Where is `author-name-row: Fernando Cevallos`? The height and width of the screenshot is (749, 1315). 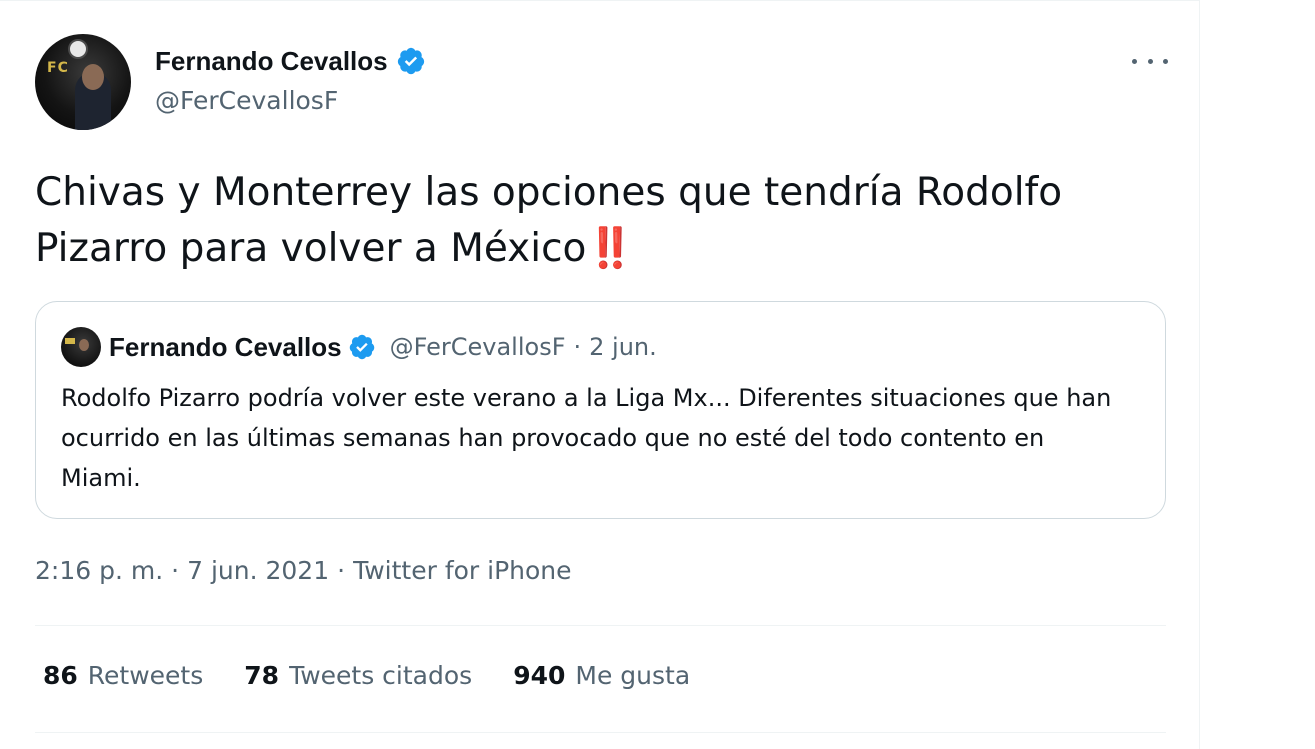 author-name-row: Fernando Cevallos is located at coordinates (290, 61).